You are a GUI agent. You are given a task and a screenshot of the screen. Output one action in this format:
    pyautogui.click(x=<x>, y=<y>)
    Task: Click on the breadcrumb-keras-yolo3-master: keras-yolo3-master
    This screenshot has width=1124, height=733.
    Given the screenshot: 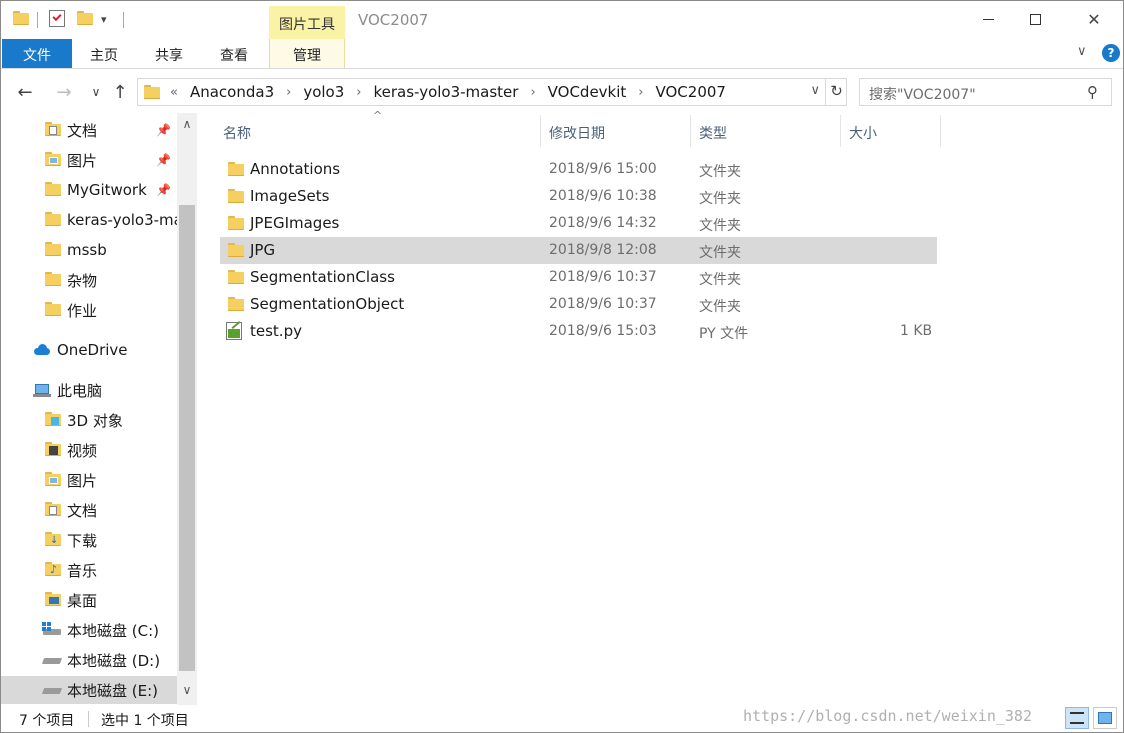 What is the action you would take?
    pyautogui.click(x=445, y=92)
    